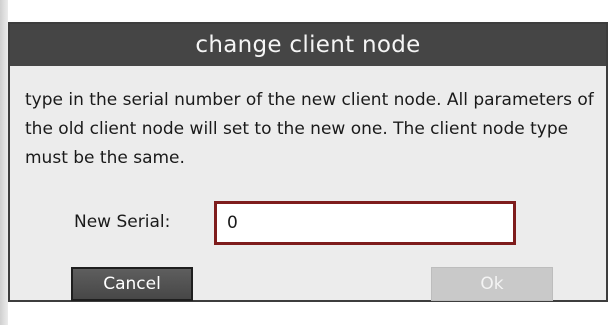  I want to click on ok-button: Ok, so click(492, 284).